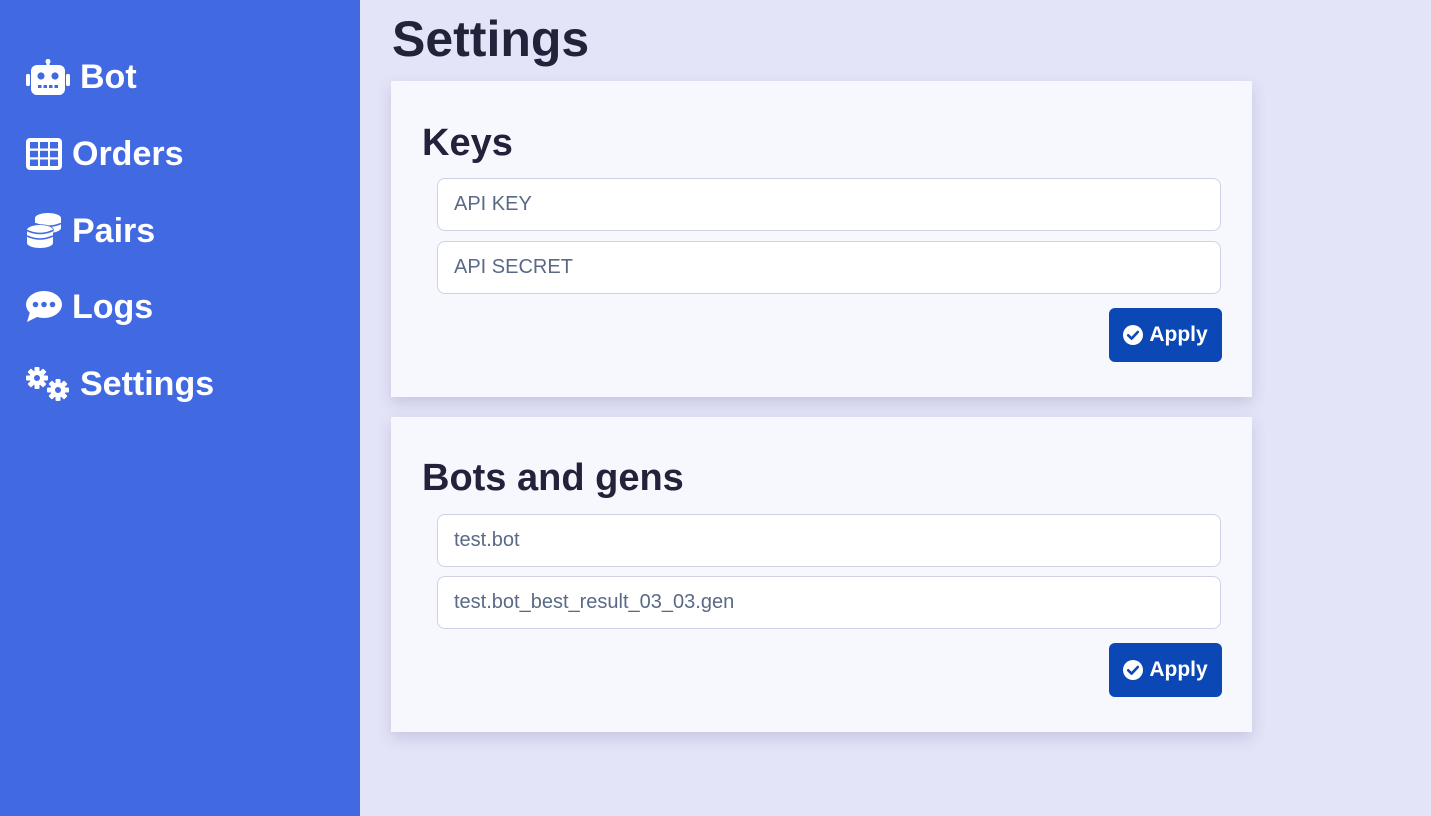  What do you see at coordinates (44, 307) in the screenshot?
I see `comment-dots-icon` at bounding box center [44, 307].